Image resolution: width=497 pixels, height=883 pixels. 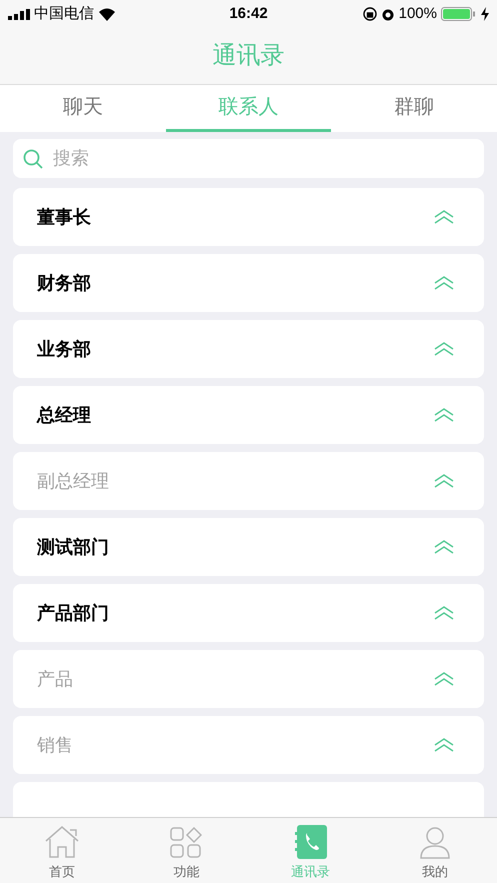 I want to click on nav-tab: 我的, so click(x=434, y=850).